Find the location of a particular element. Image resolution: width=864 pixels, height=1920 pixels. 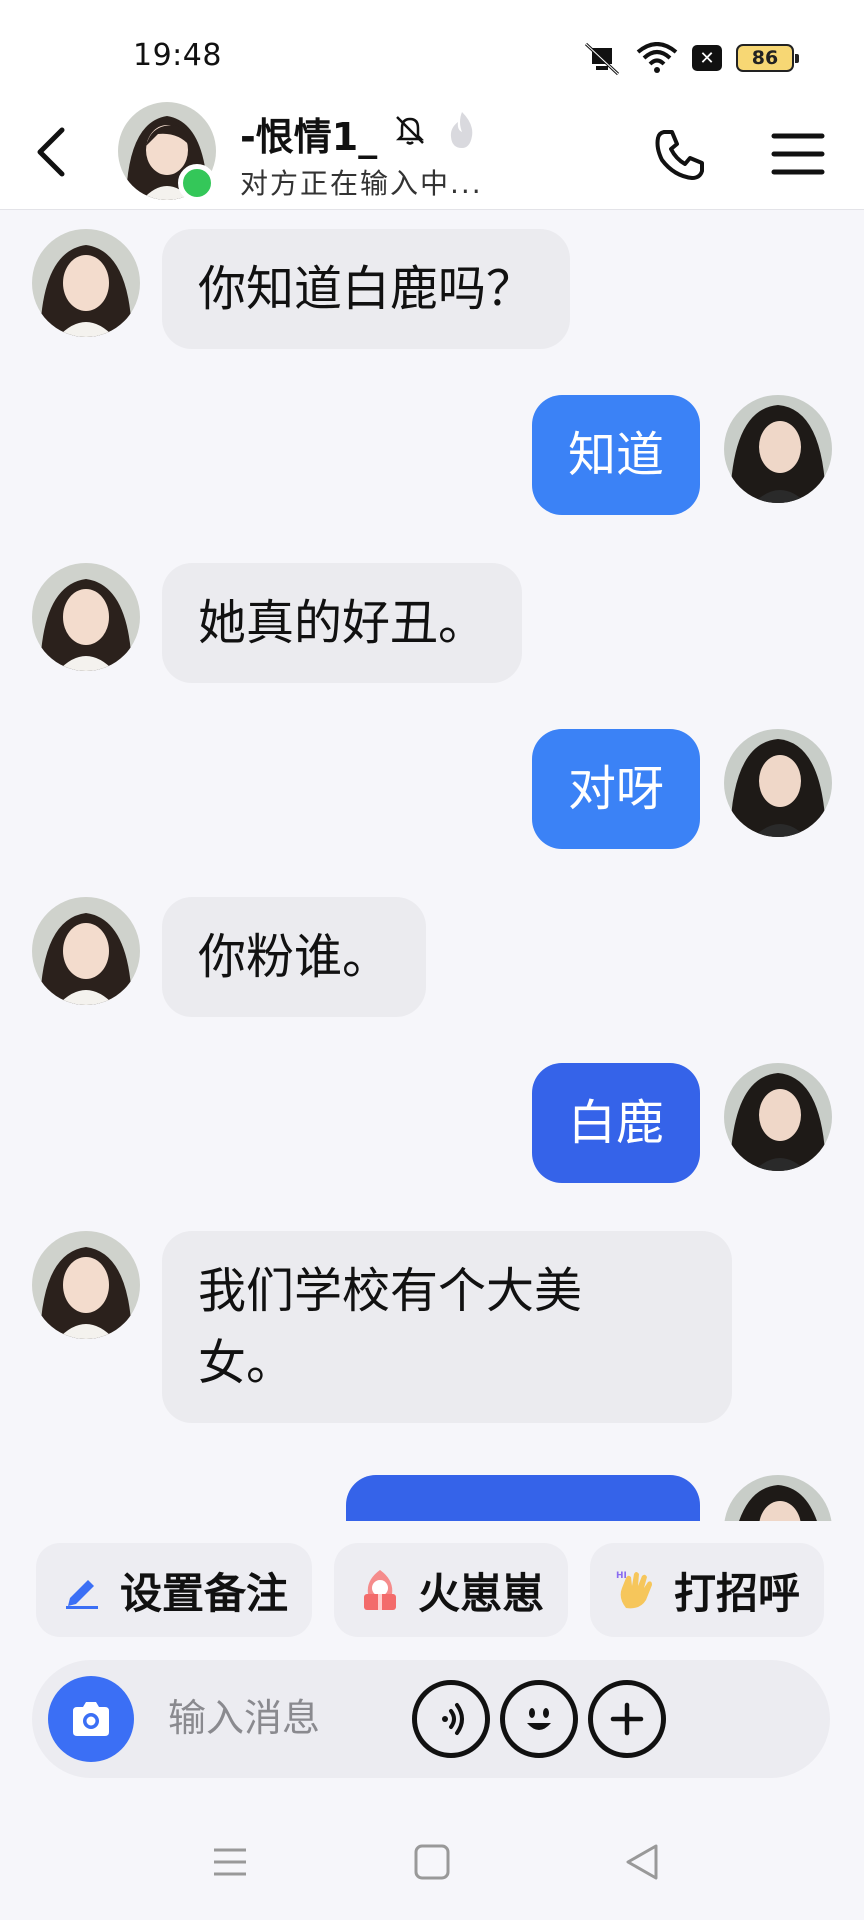

recents-icon is located at coordinates (230, 1862).